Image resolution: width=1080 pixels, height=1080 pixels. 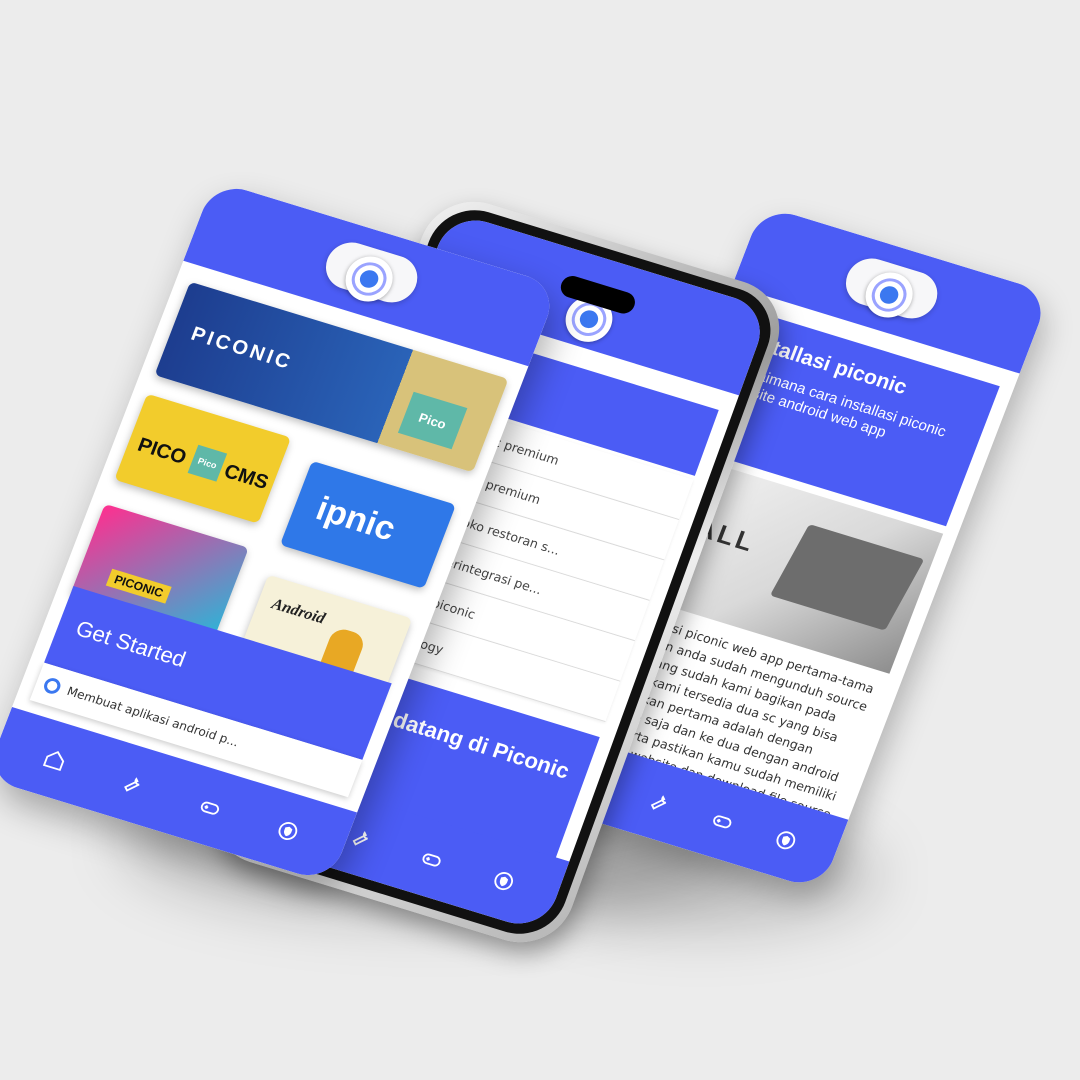 What do you see at coordinates (52, 686) in the screenshot?
I see `piconic-mini-logo-icon` at bounding box center [52, 686].